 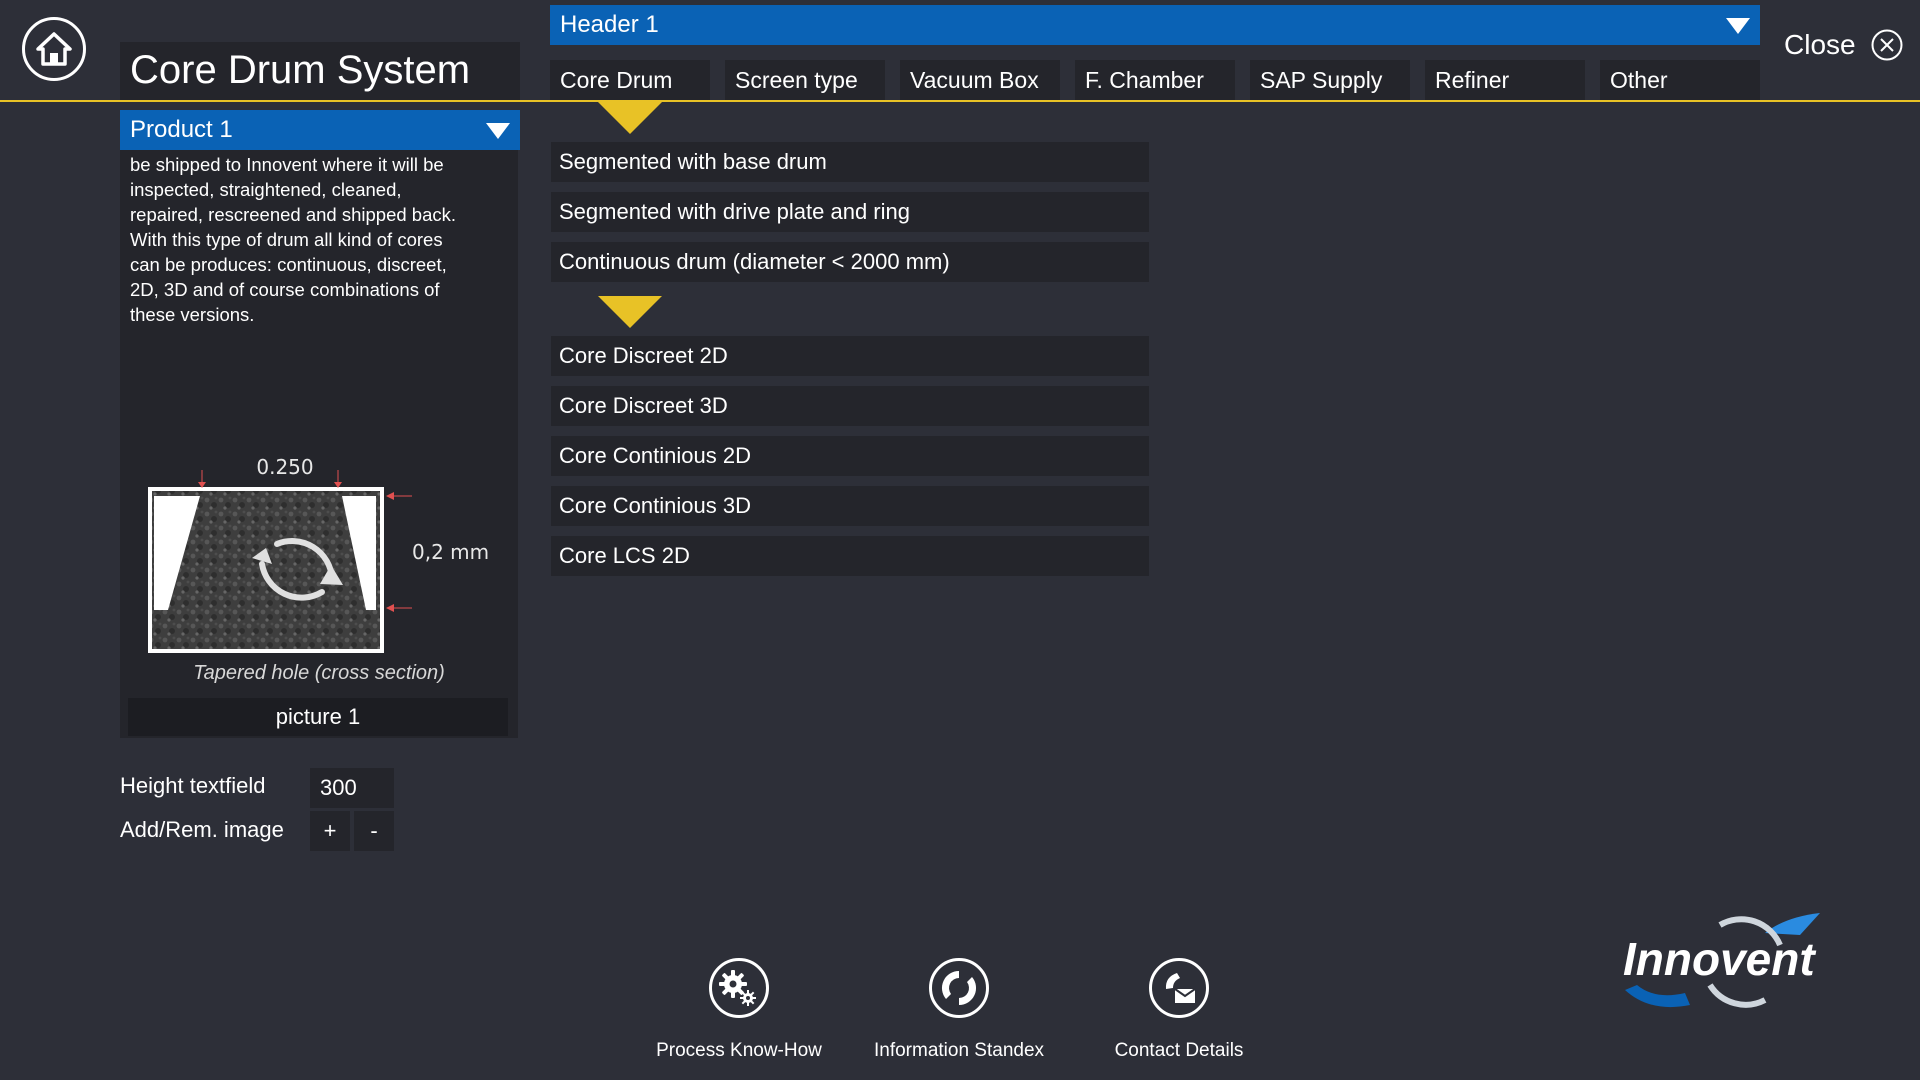 I want to click on plus-icon: +, so click(x=330, y=830).